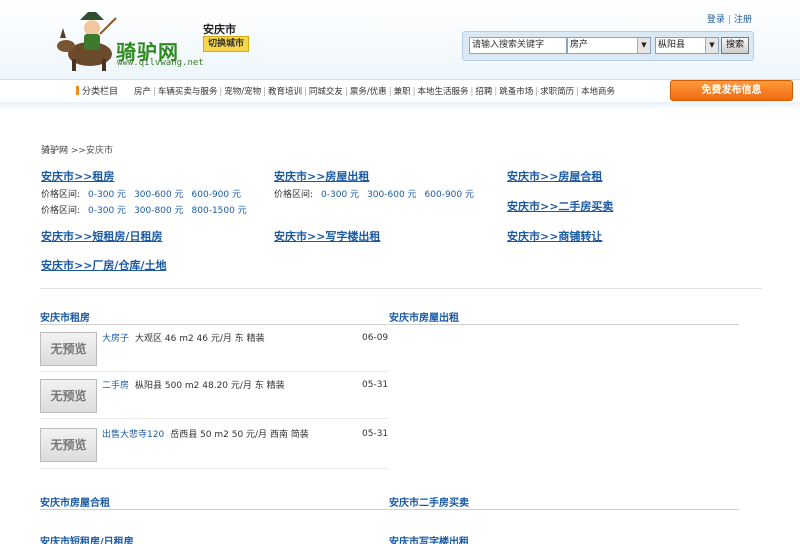  I want to click on category-xiezilou: 安庆市>>写字楼出租, so click(327, 236).